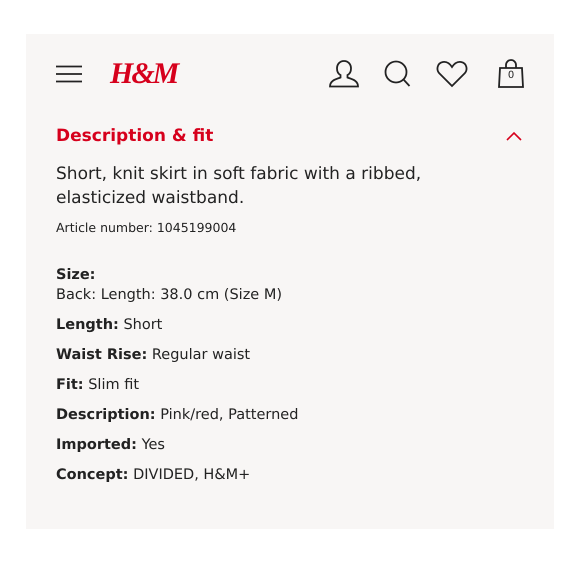 The height and width of the screenshot is (580, 580). What do you see at coordinates (452, 74) in the screenshot?
I see `heart-icon` at bounding box center [452, 74].